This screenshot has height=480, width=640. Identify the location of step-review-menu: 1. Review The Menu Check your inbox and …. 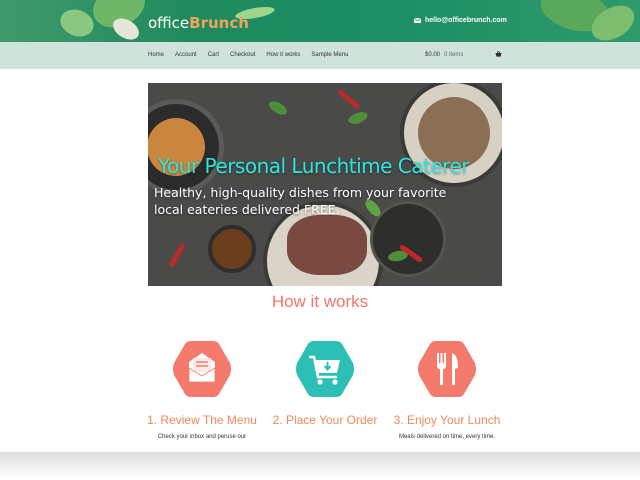
(202, 389).